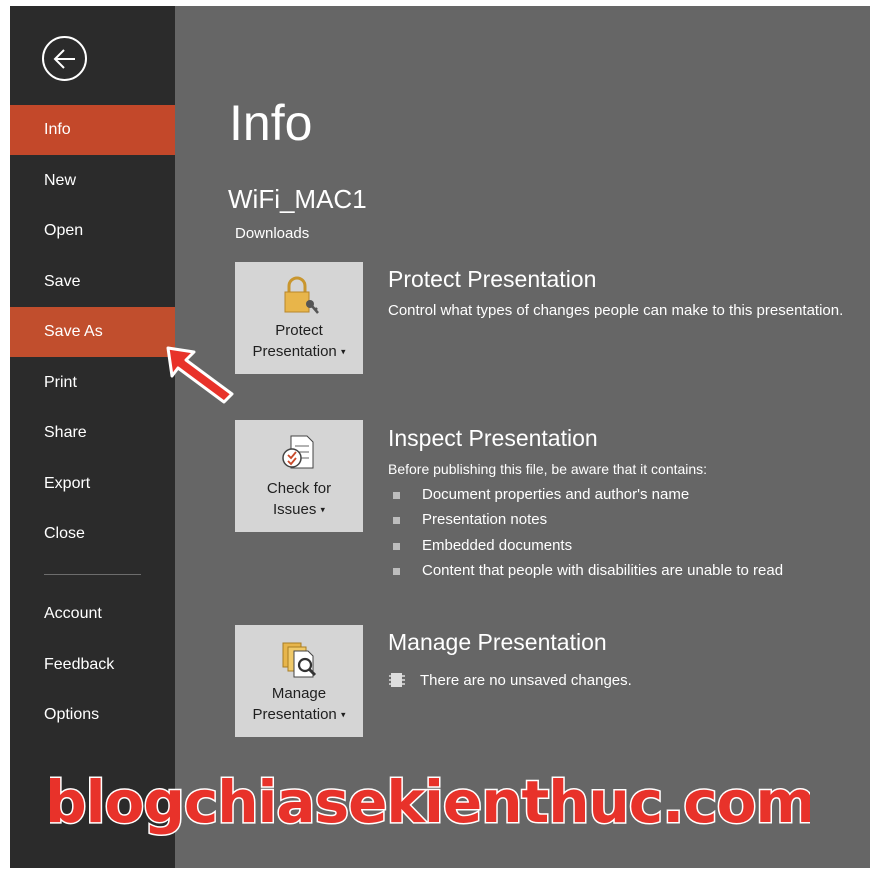 The image size is (870, 873). I want to click on check-for-issues-button: Check for Issues ▾, so click(299, 476).